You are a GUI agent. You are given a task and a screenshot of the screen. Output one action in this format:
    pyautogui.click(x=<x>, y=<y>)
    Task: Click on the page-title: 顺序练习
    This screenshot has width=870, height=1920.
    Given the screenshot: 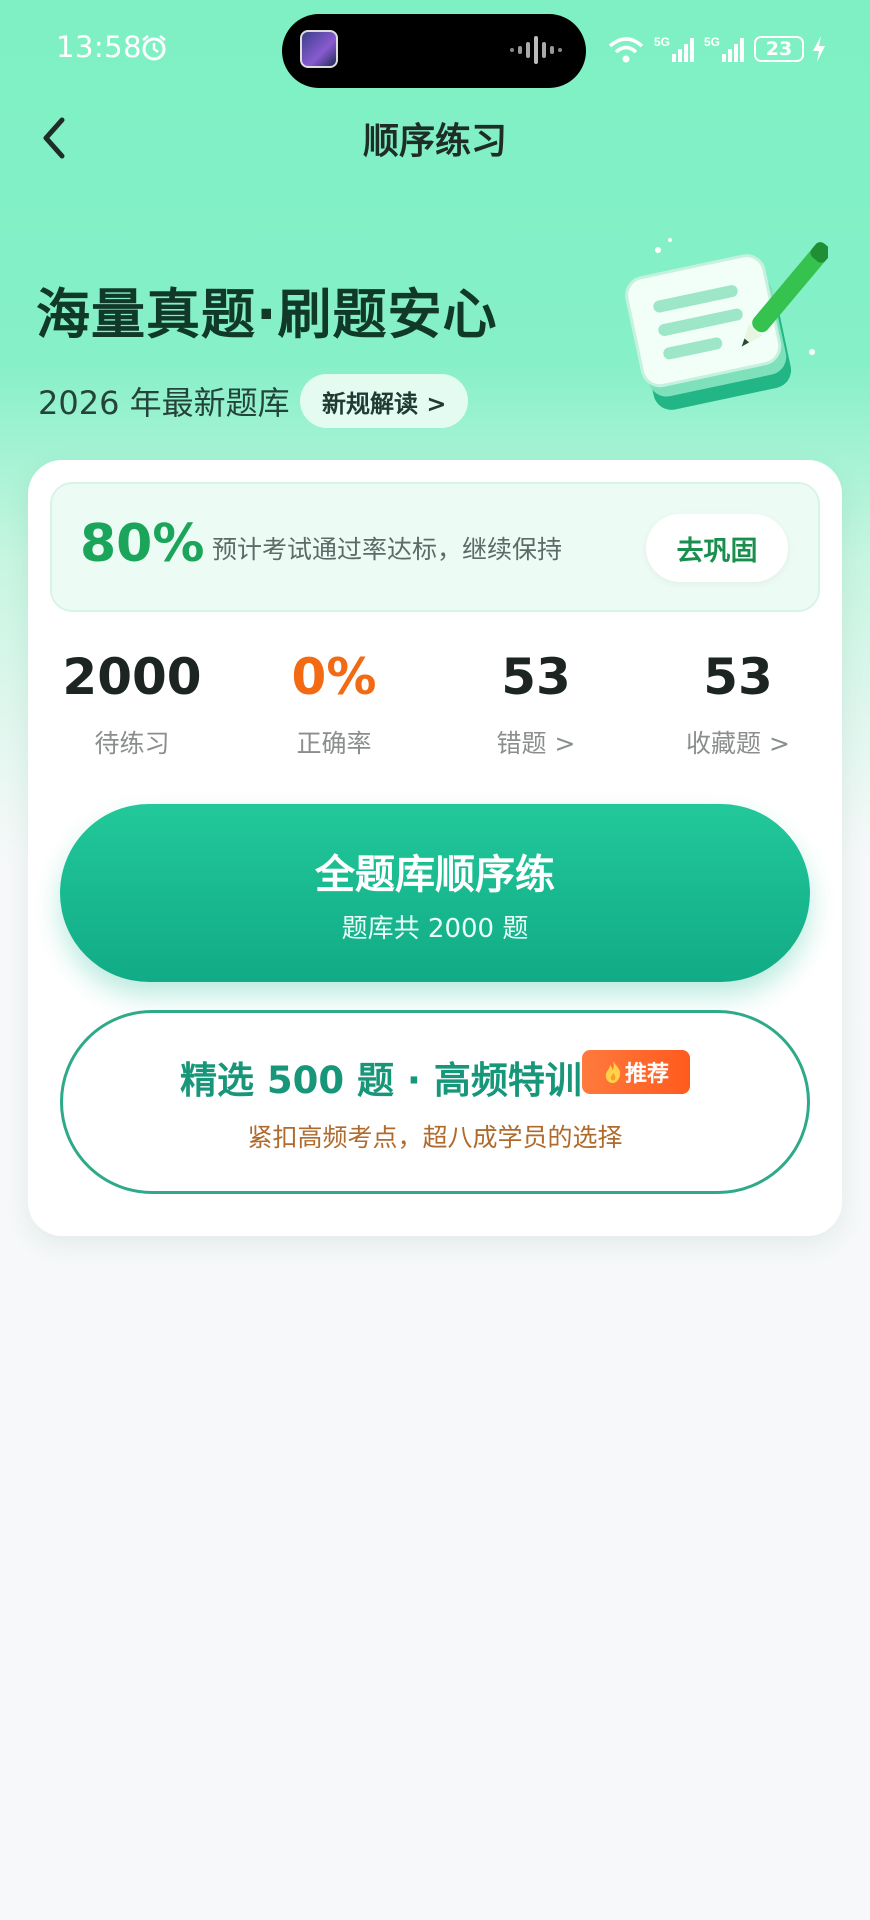 What is the action you would take?
    pyautogui.click(x=434, y=141)
    